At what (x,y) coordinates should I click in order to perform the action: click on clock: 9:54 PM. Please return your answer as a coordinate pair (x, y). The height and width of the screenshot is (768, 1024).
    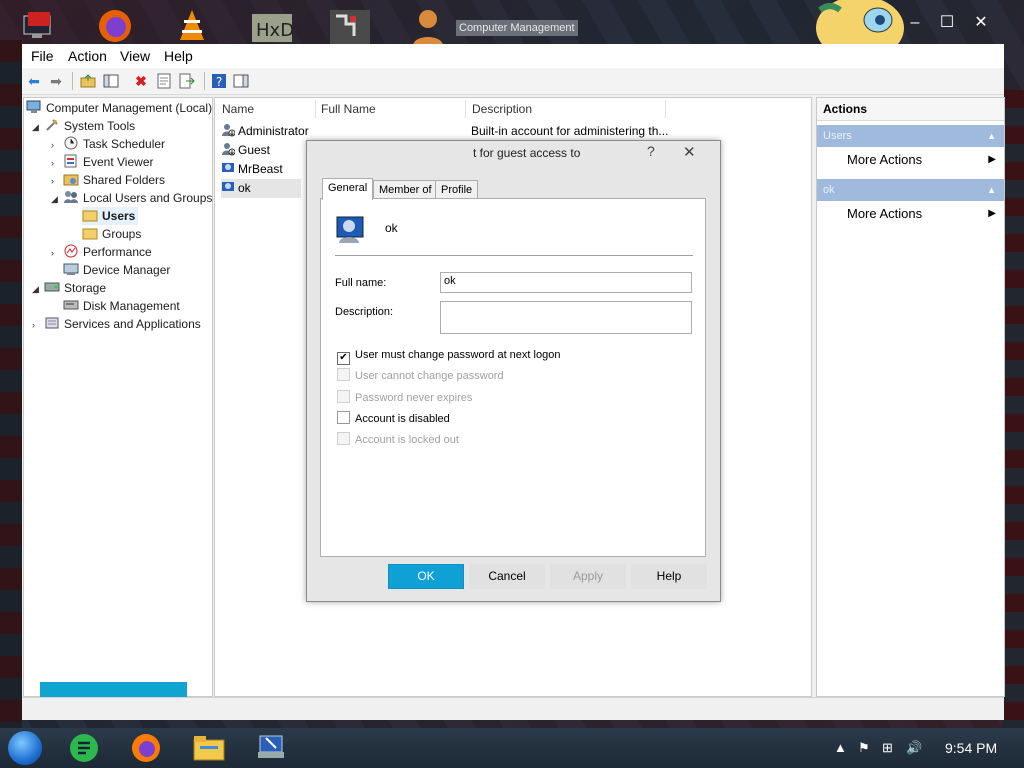
    Looking at the image, I should click on (971, 748).